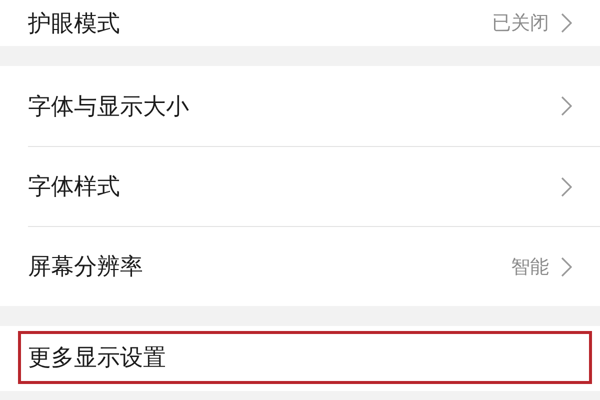 This screenshot has width=600, height=400. What do you see at coordinates (86, 267) in the screenshot?
I see `setting-label: 屏幕分辨率` at bounding box center [86, 267].